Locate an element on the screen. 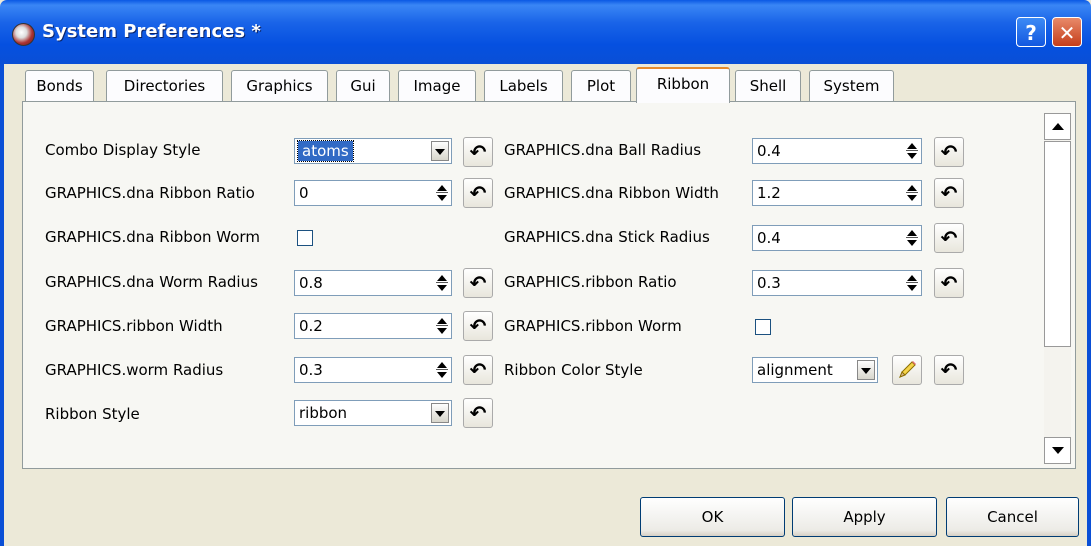 This screenshot has width=1091, height=546. tab-graphics: Graphics is located at coordinates (279, 85).